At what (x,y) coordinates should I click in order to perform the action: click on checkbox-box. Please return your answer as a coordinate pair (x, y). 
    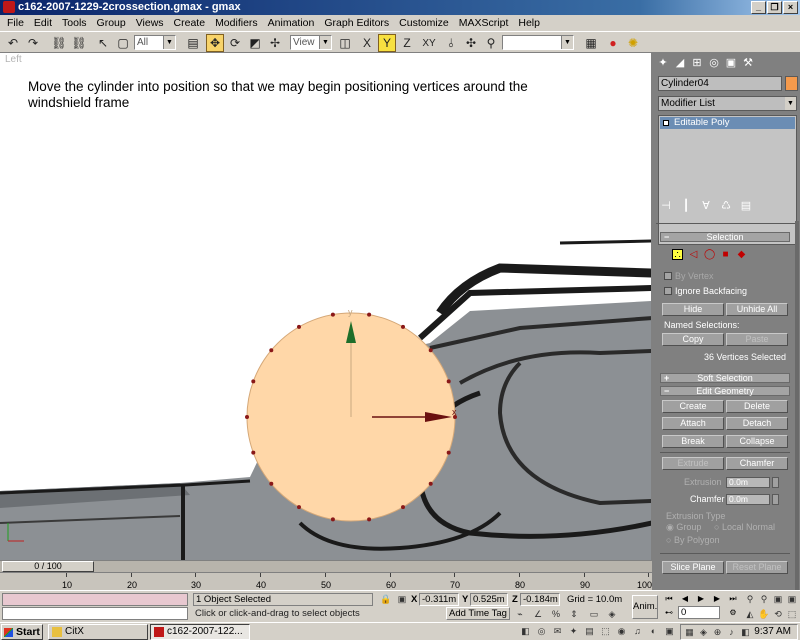
    Looking at the image, I should click on (668, 291).